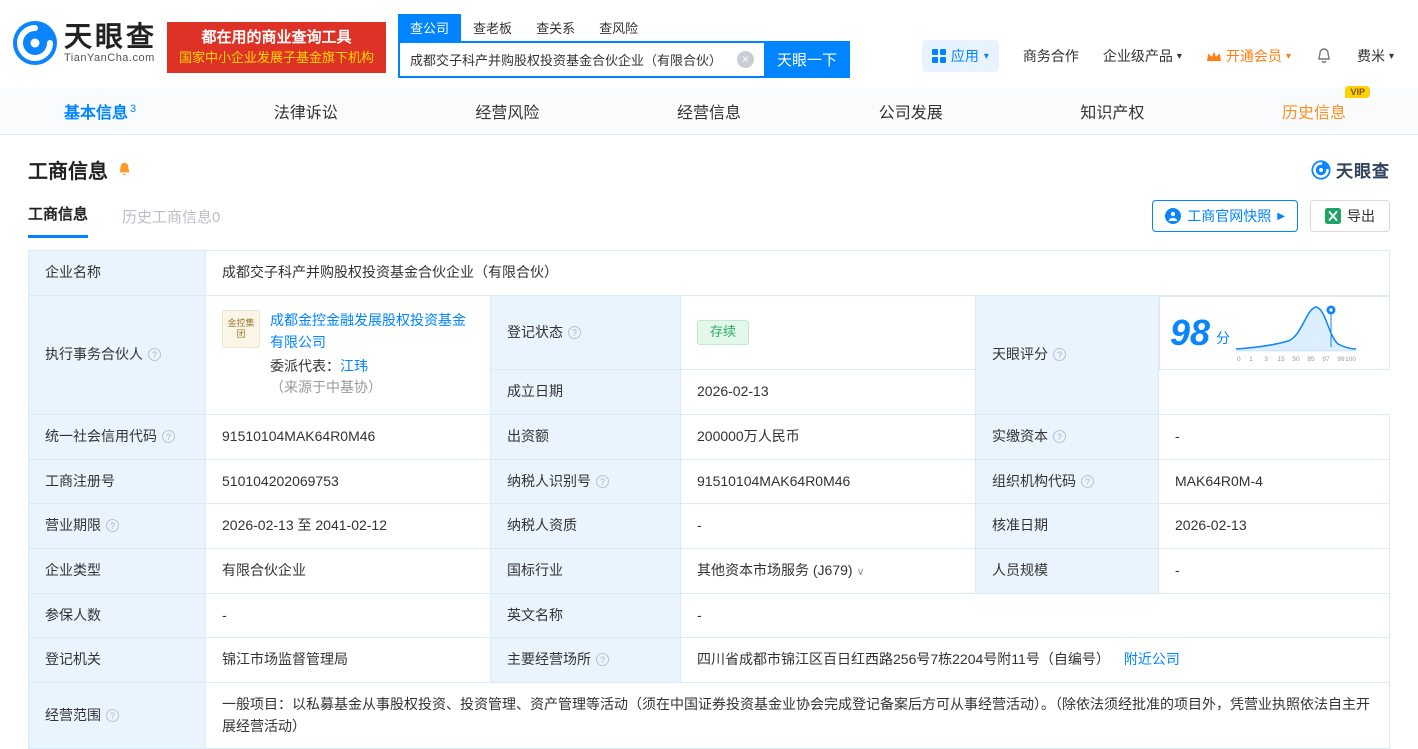 This screenshot has width=1418, height=749. What do you see at coordinates (1324, 56) in the screenshot?
I see `notification-bell-icon` at bounding box center [1324, 56].